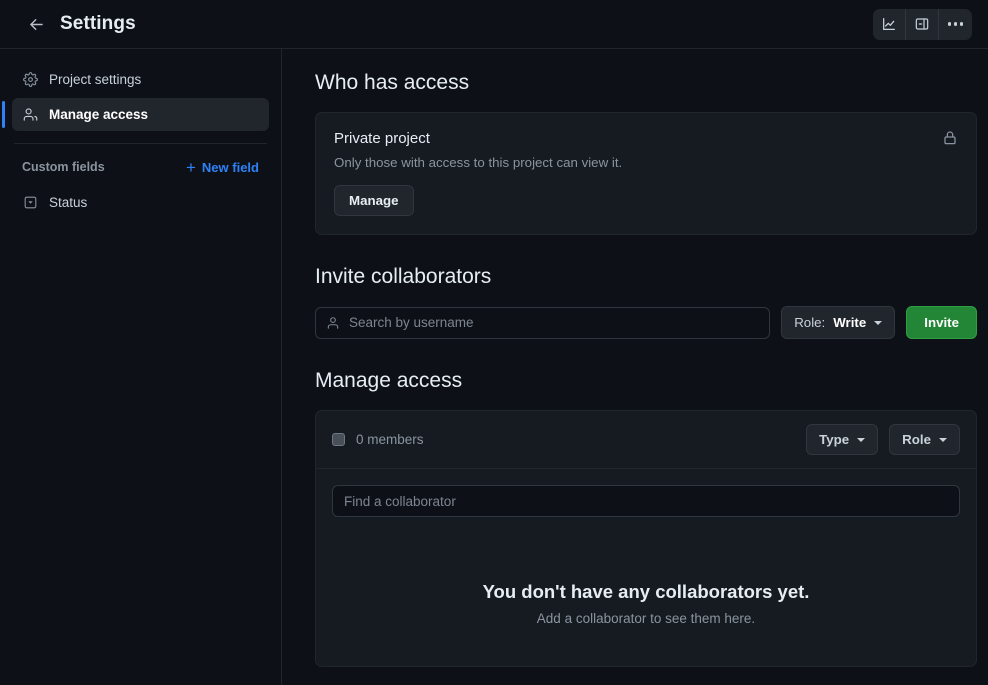 This screenshot has width=988, height=685. What do you see at coordinates (400, 501) in the screenshot?
I see `find-collaborator-placeholder: Find a collaborator` at bounding box center [400, 501].